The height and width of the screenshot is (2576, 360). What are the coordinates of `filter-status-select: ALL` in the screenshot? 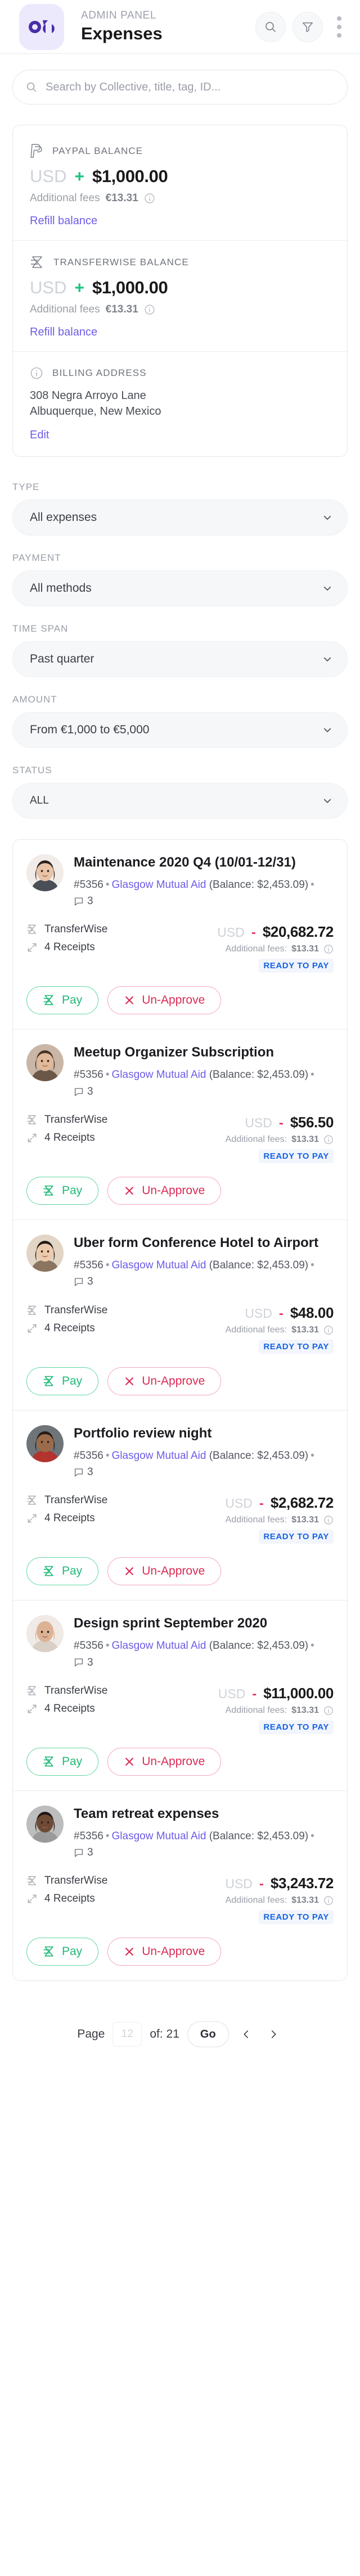 It's located at (180, 800).